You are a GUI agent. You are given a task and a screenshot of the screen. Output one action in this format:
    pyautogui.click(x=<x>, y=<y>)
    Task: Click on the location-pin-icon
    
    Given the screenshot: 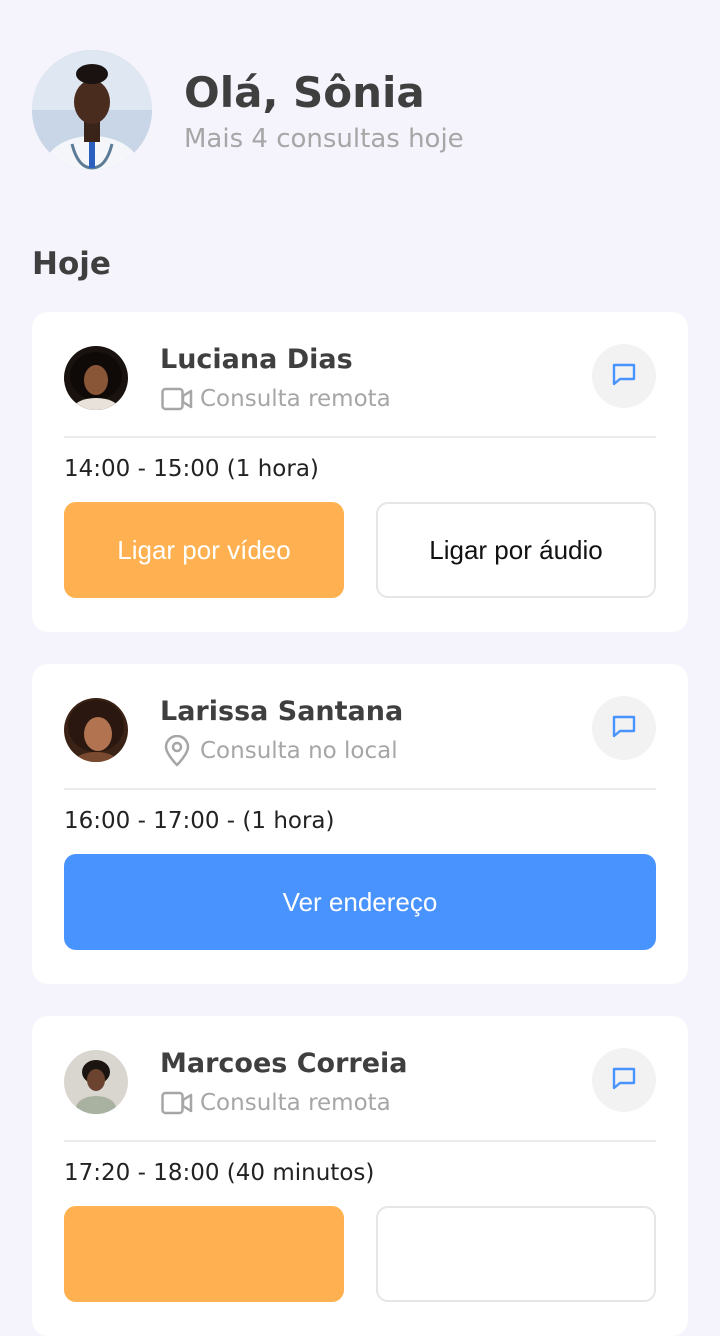 What is the action you would take?
    pyautogui.click(x=177, y=751)
    